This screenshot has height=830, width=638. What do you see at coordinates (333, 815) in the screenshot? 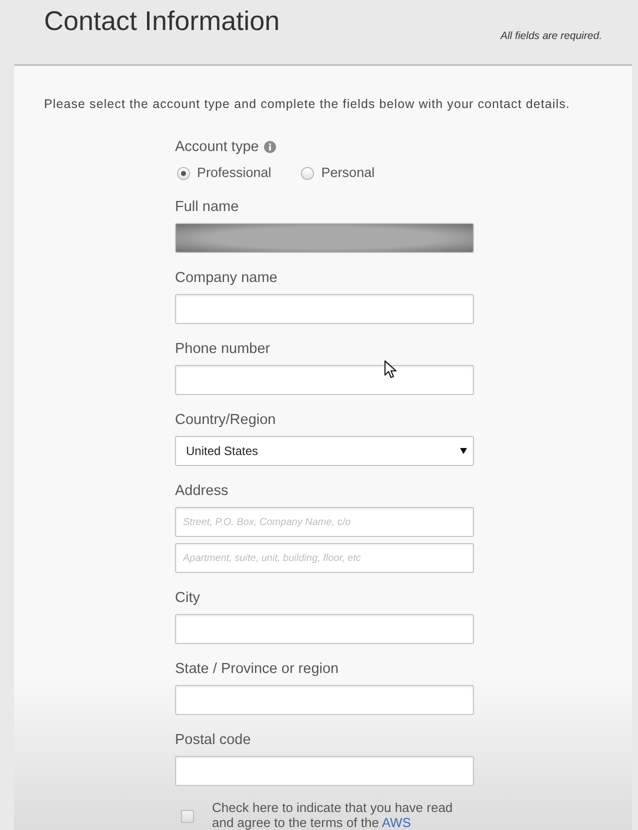
I see `terms-text: Check here to indicate that you have read and agree to the terms of the AWS` at bounding box center [333, 815].